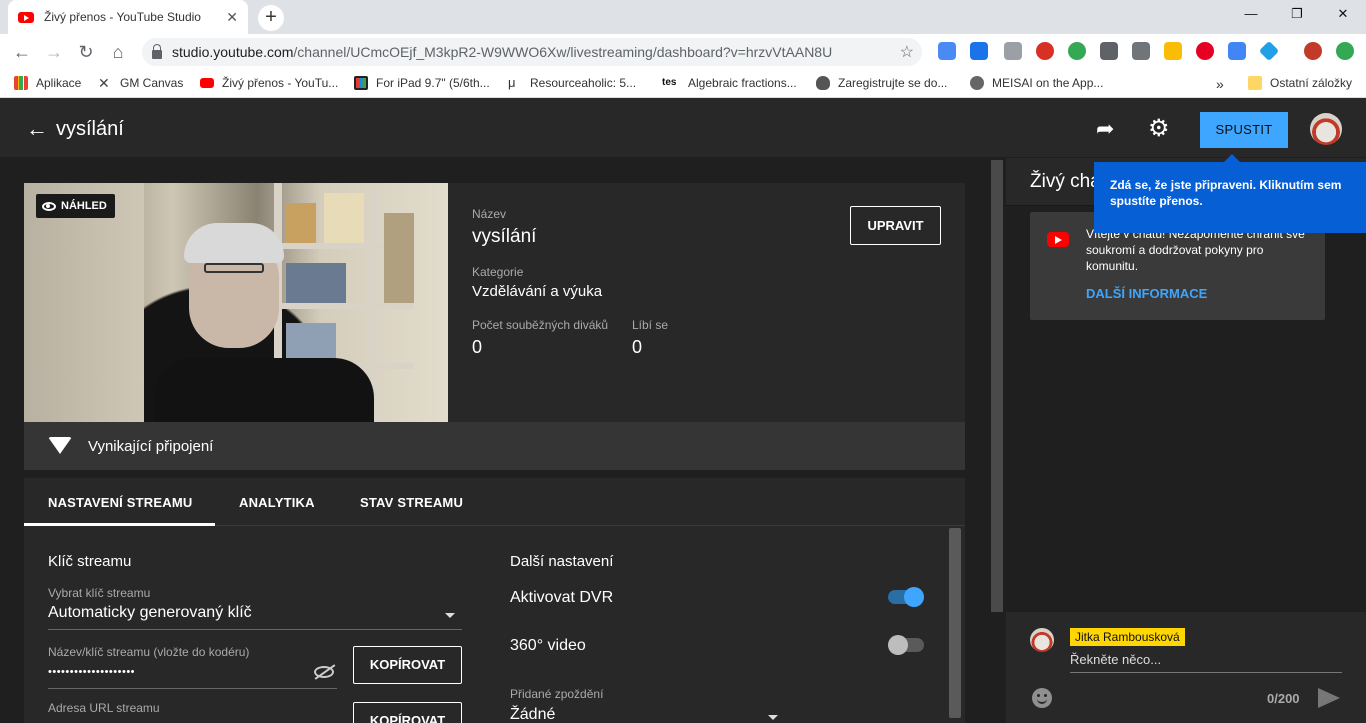 Image resolution: width=1366 pixels, height=723 pixels. What do you see at coordinates (151, 446) in the screenshot?
I see `connection-status: Vynikající připojení` at bounding box center [151, 446].